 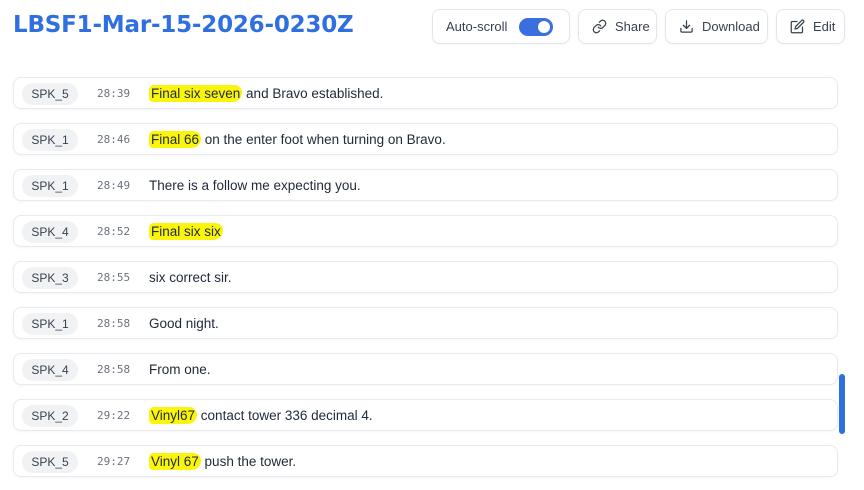 I want to click on timestamp: 28:52, so click(x=114, y=231).